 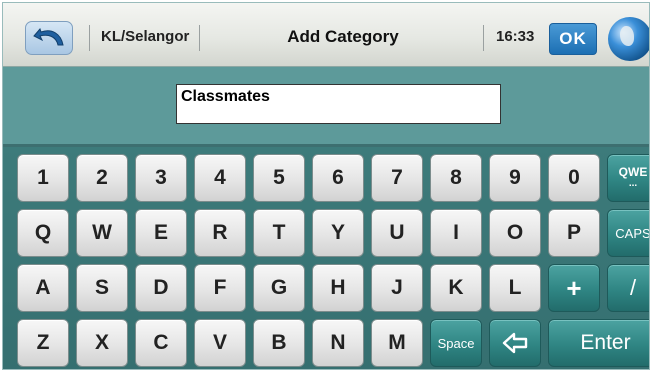 I want to click on key-d: D, so click(x=161, y=288).